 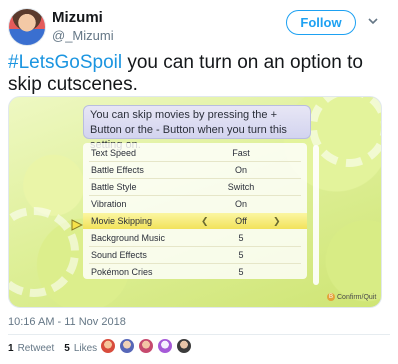 What do you see at coordinates (11, 348) in the screenshot?
I see `retweet-count: 1` at bounding box center [11, 348].